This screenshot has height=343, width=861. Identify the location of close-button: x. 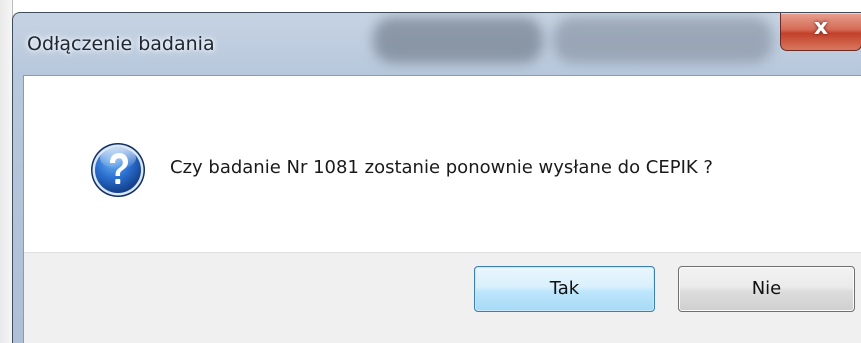
(820, 32).